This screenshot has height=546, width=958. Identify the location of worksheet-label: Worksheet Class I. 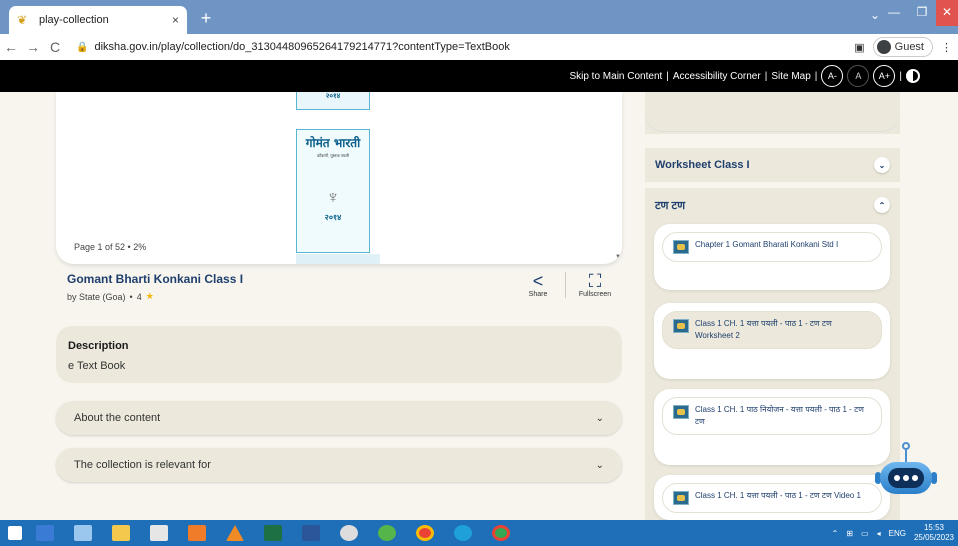
(702, 165).